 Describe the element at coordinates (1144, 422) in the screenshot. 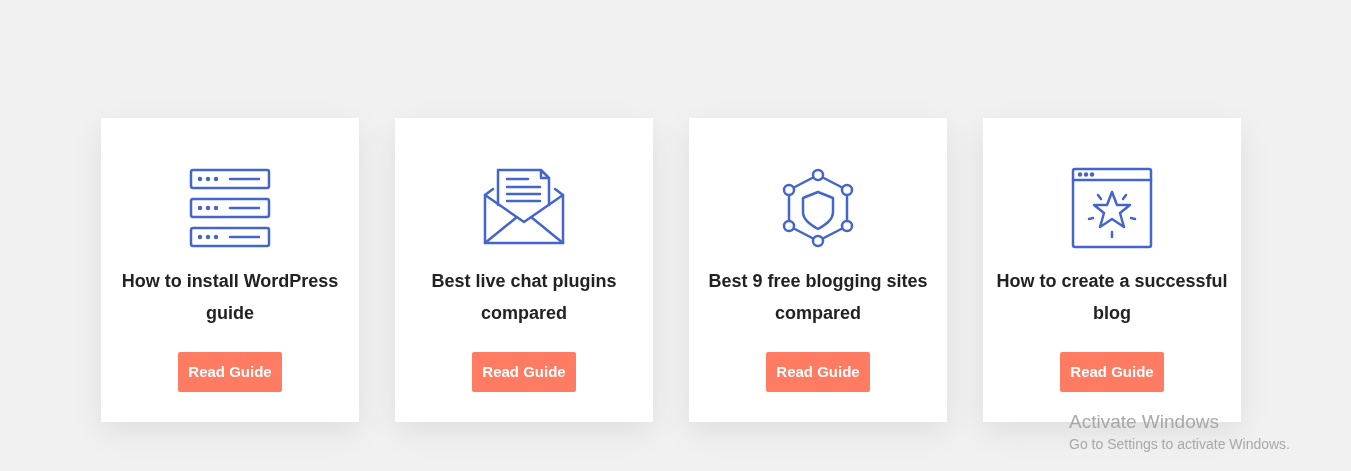

I see `activation-title: Activate Windows` at that location.